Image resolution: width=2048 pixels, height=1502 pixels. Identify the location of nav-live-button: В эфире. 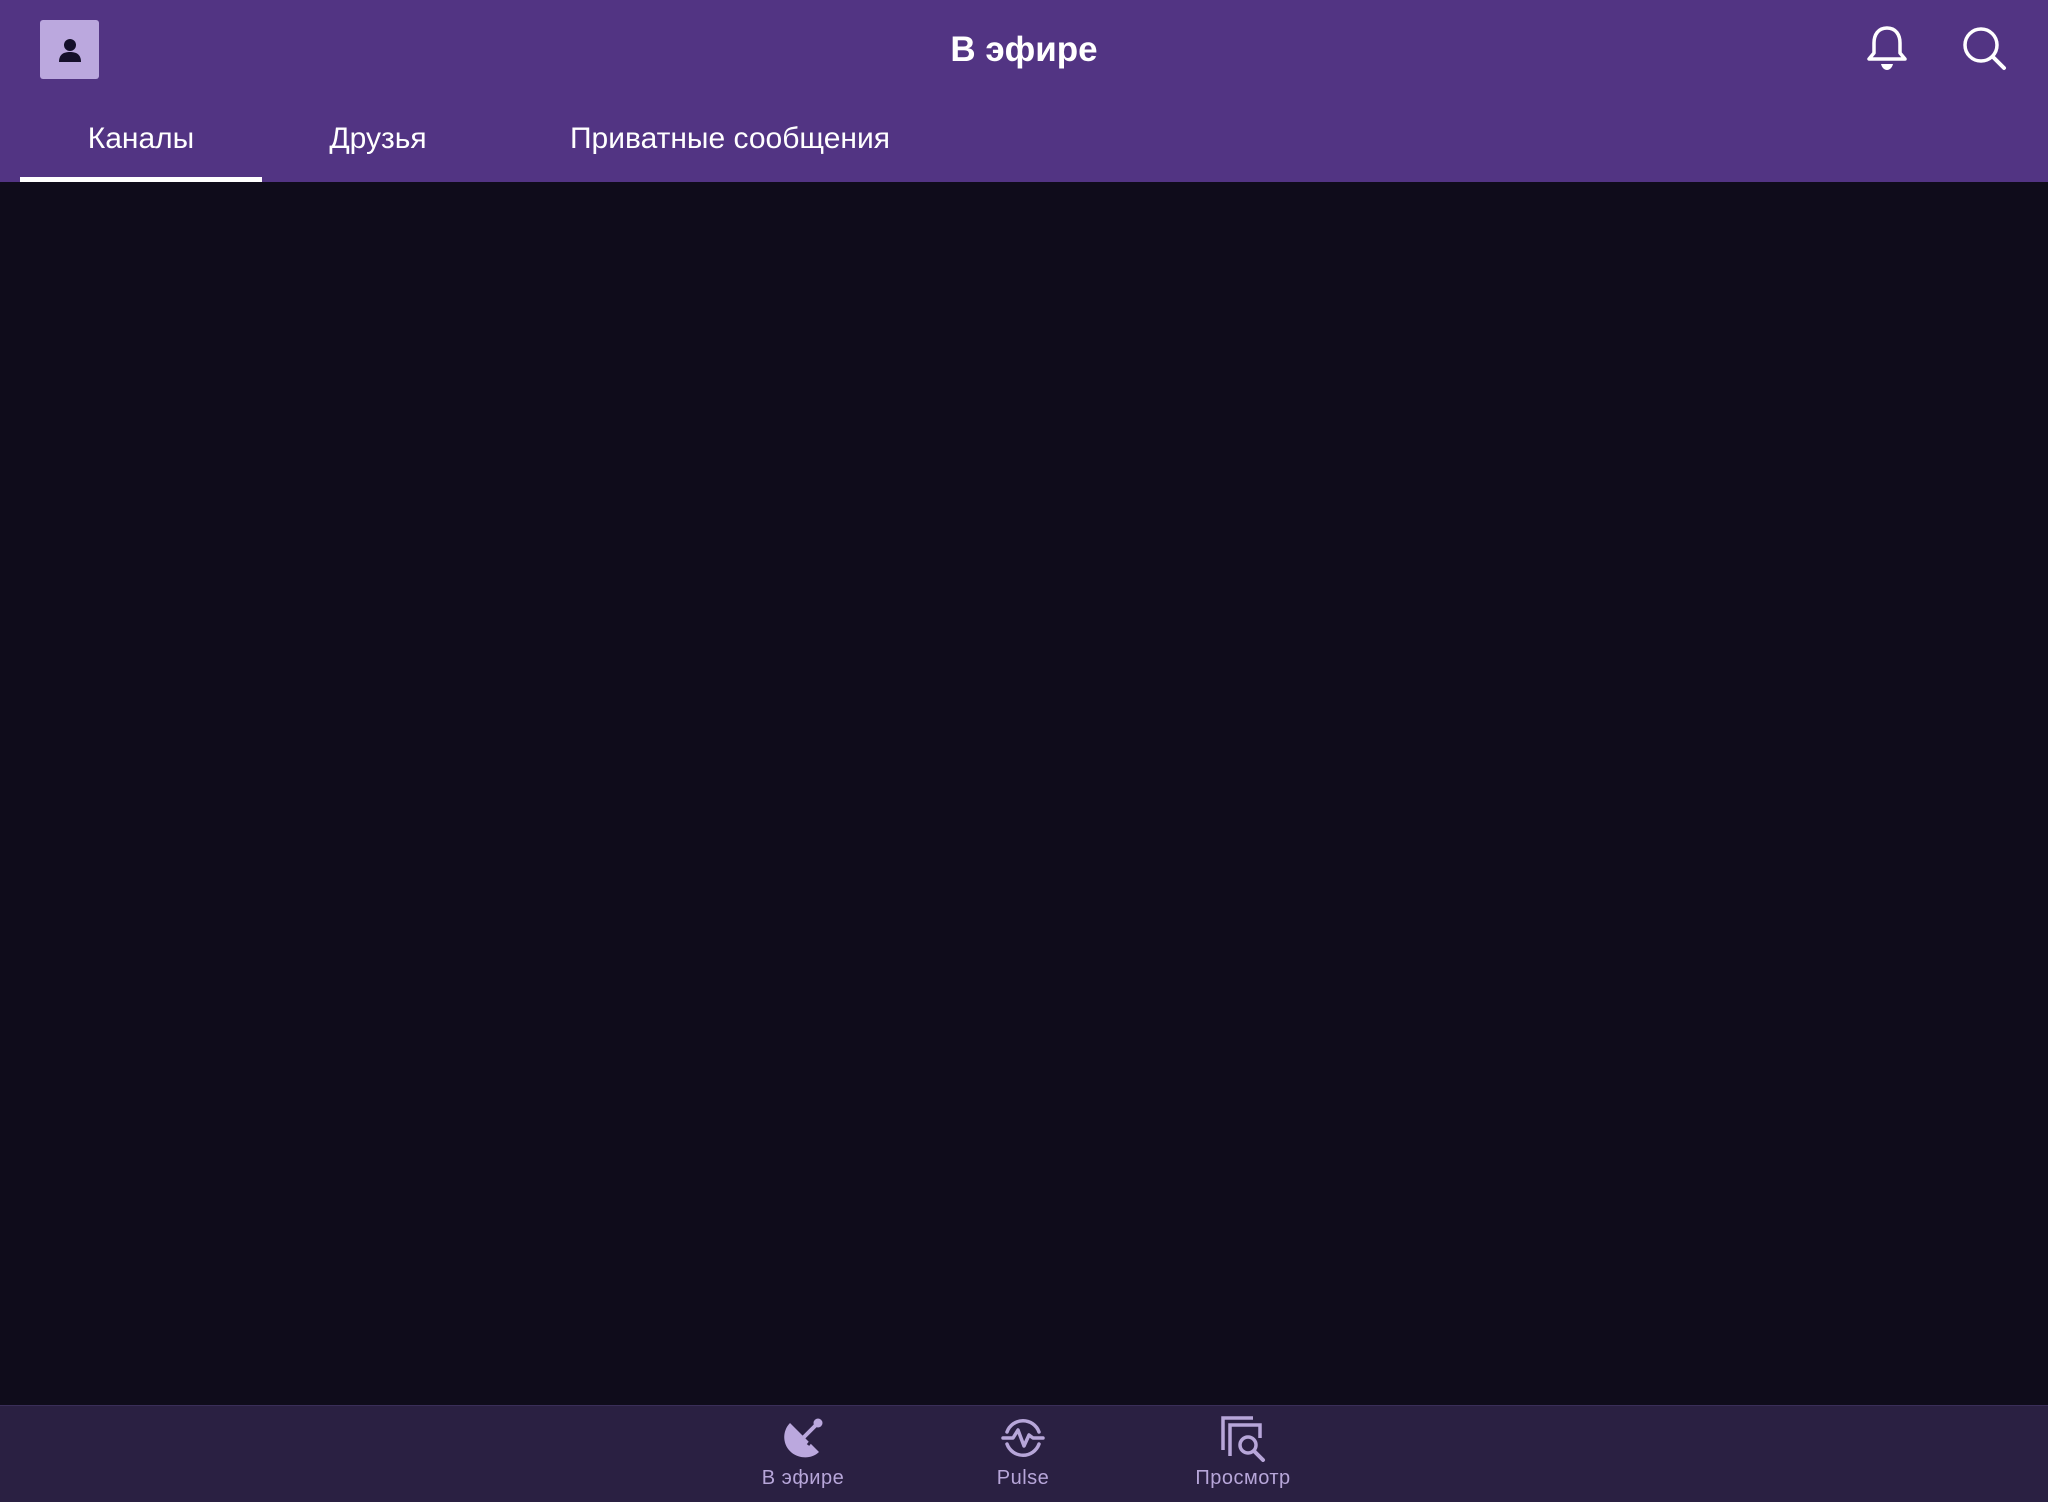
(803, 1454).